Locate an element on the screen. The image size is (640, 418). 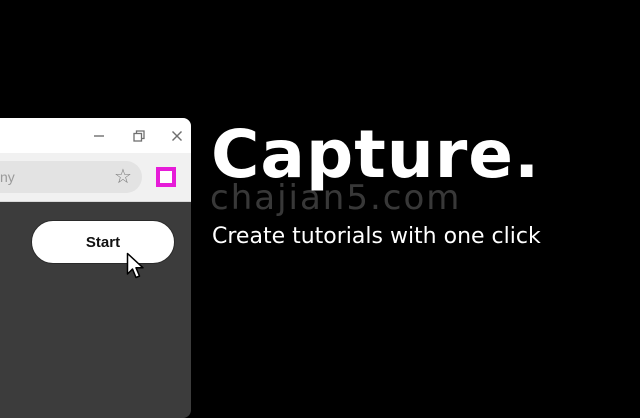
address-bar-text: ny is located at coordinates (7, 177).